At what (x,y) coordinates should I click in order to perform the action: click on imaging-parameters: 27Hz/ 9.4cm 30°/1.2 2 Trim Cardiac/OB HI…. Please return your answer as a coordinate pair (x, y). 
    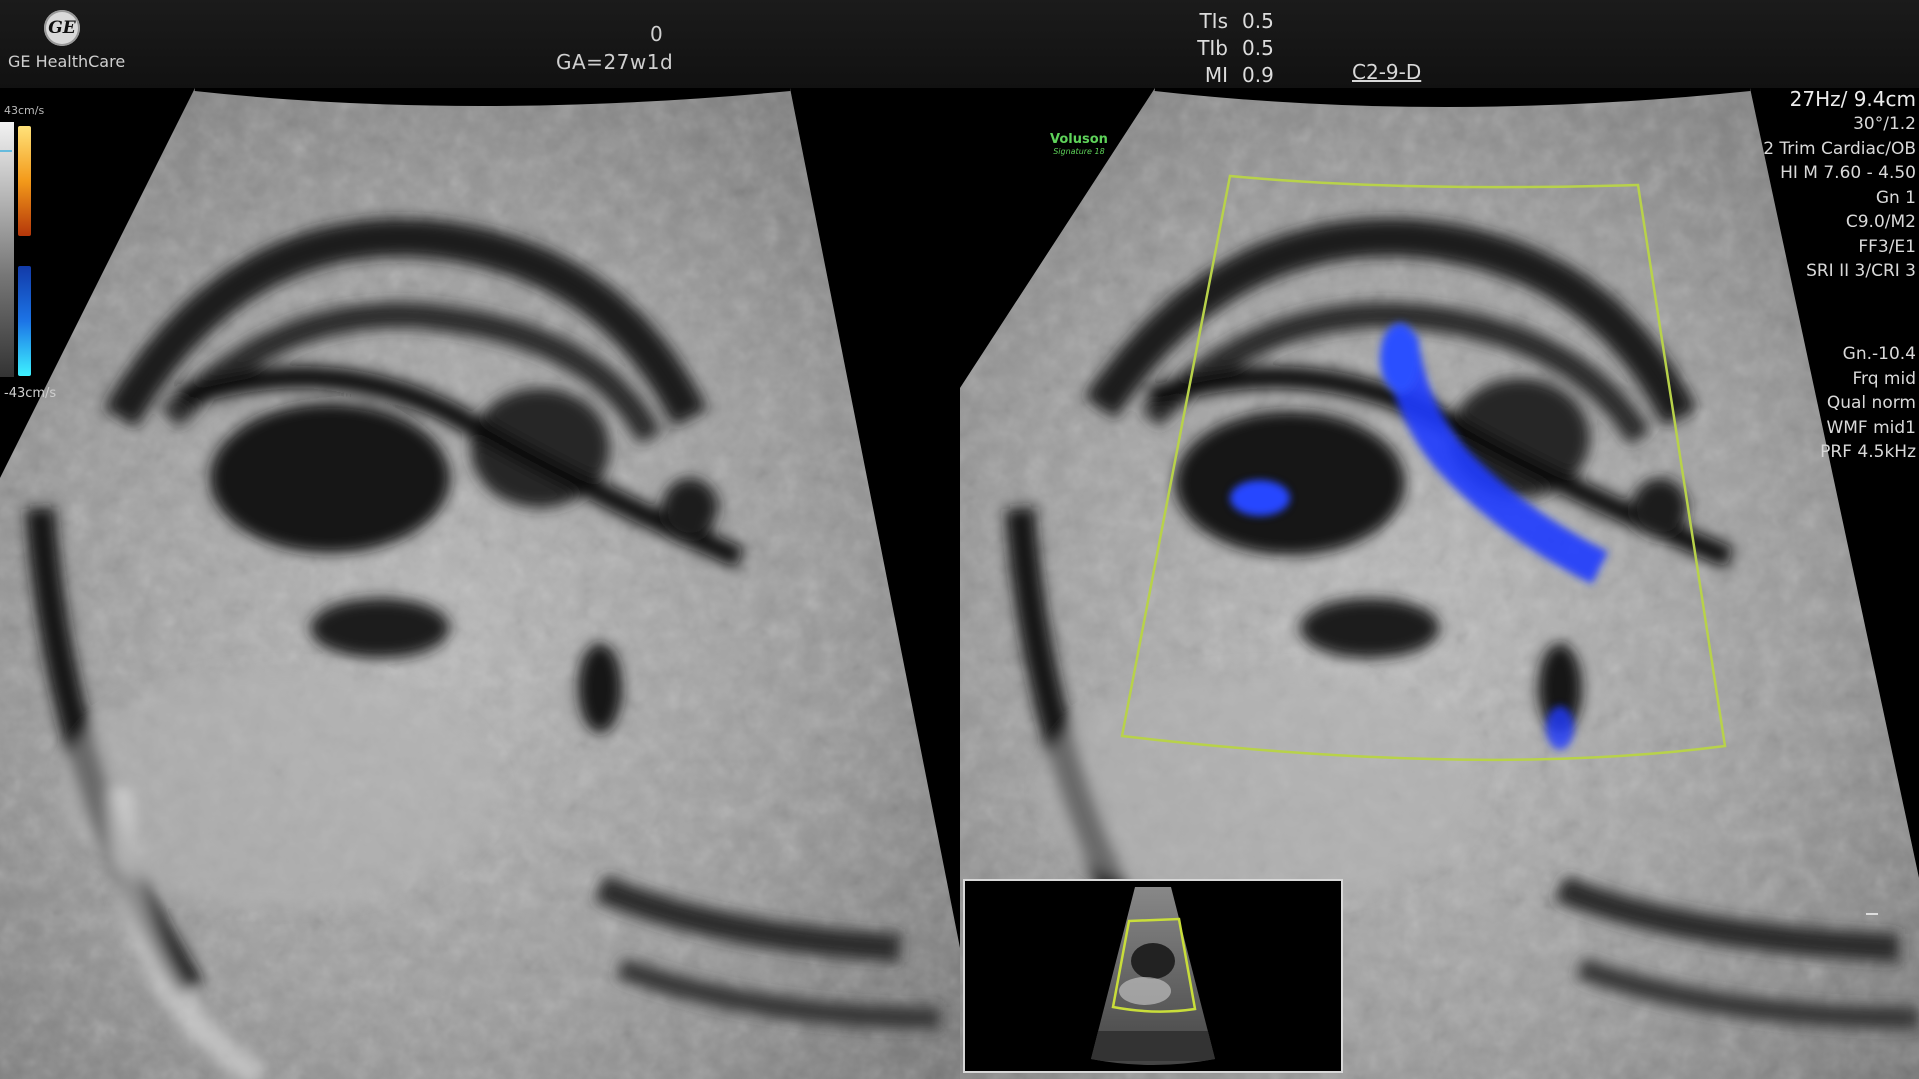
    Looking at the image, I should click on (1839, 185).